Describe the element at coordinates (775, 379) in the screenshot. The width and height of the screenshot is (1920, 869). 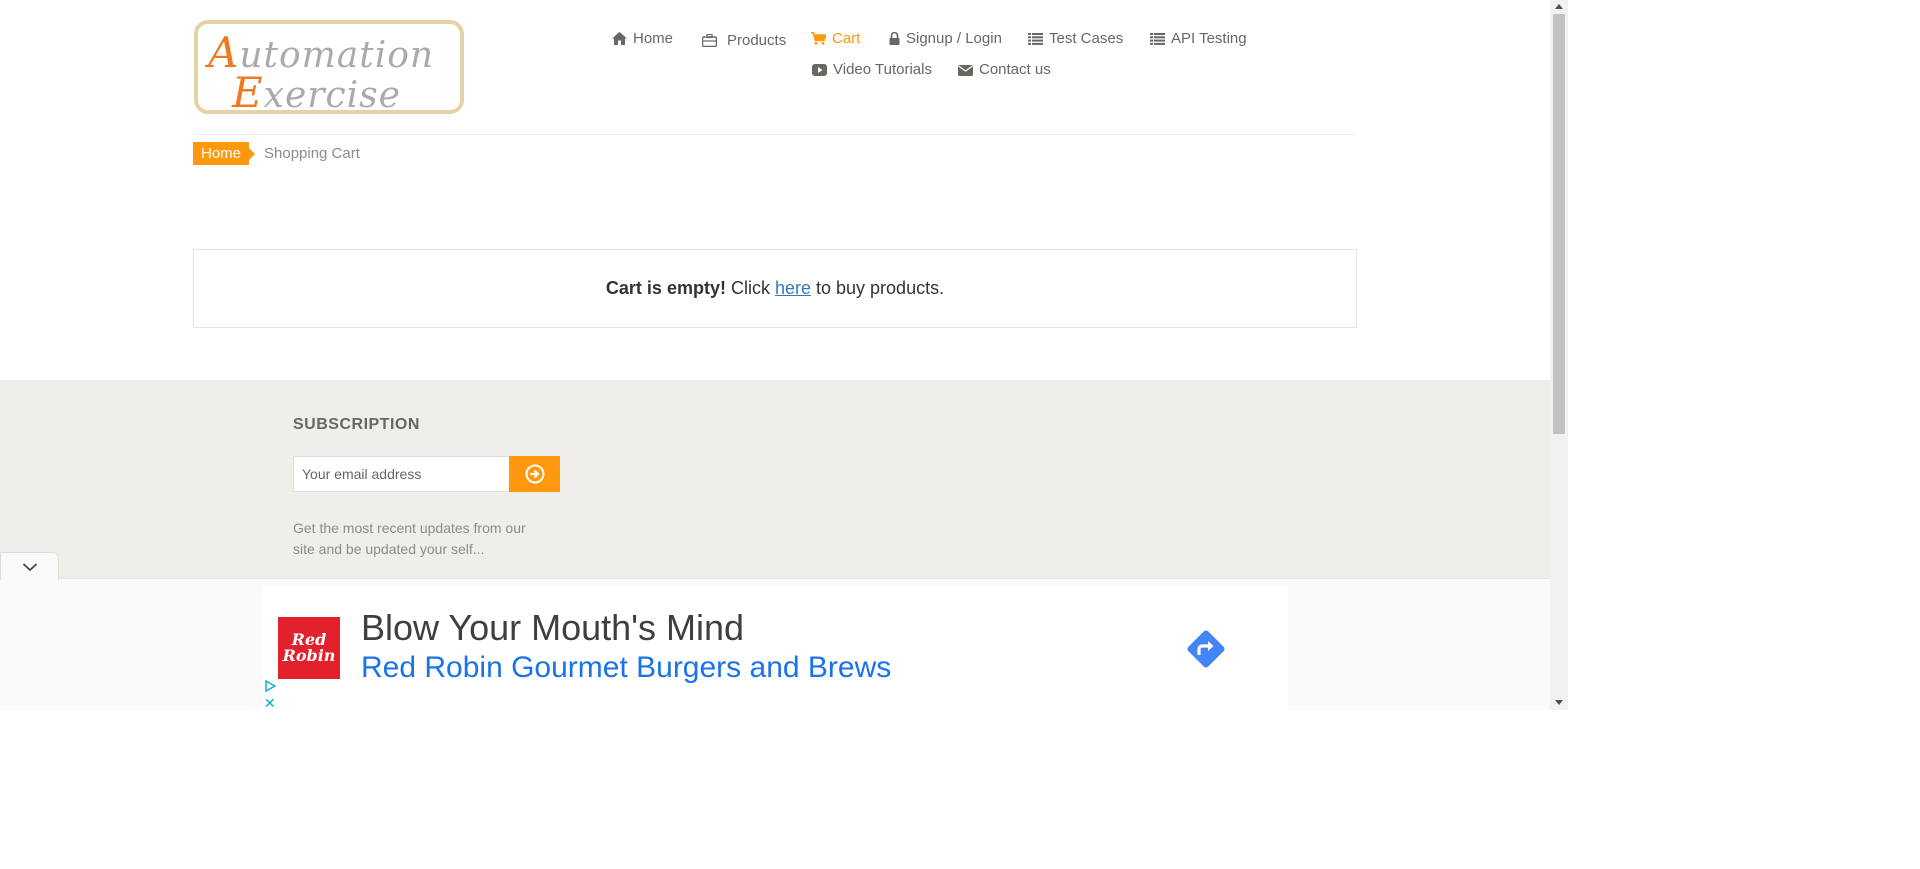
I see `footer-top-strip` at that location.